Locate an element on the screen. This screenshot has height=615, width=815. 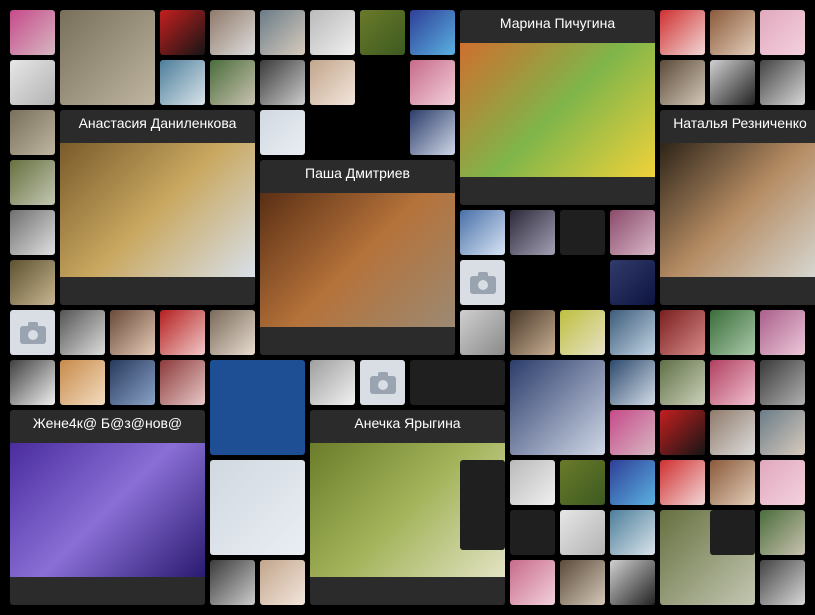
featured-tile-anastasia: Анастасия Даниленкова is located at coordinates (157, 207).